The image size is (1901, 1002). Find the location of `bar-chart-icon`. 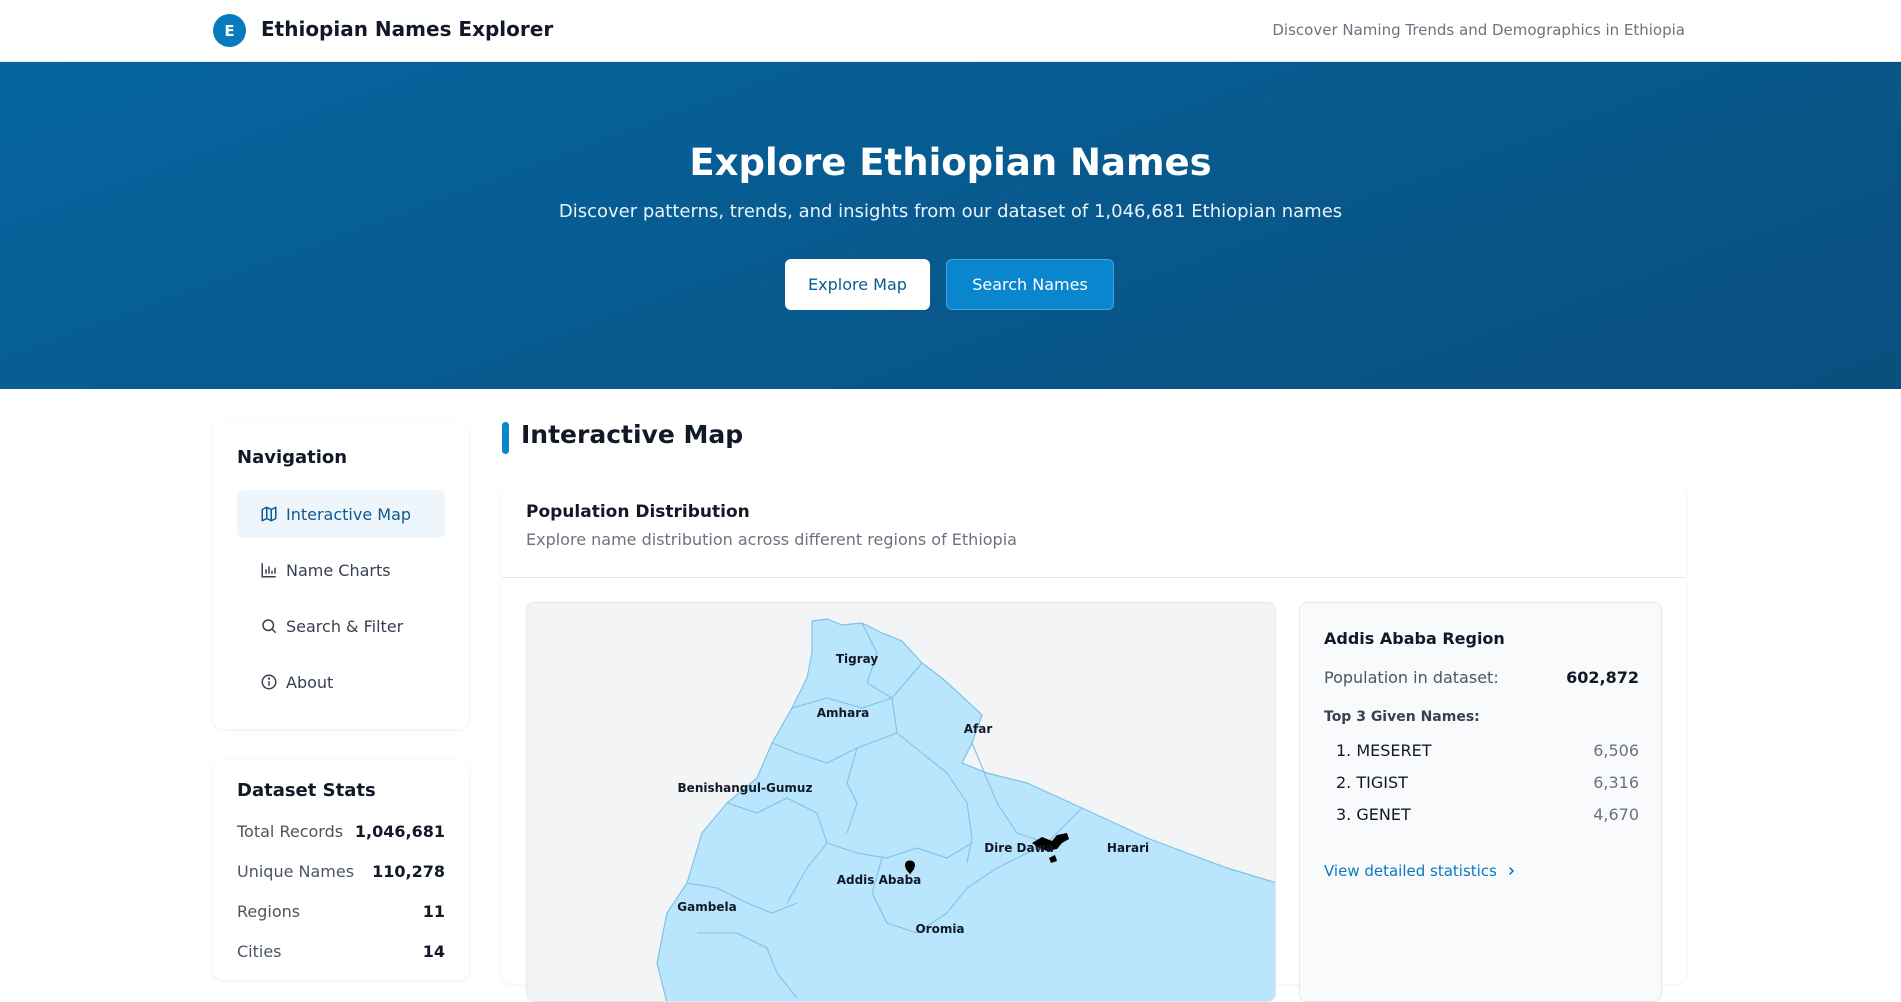

bar-chart-icon is located at coordinates (269, 570).